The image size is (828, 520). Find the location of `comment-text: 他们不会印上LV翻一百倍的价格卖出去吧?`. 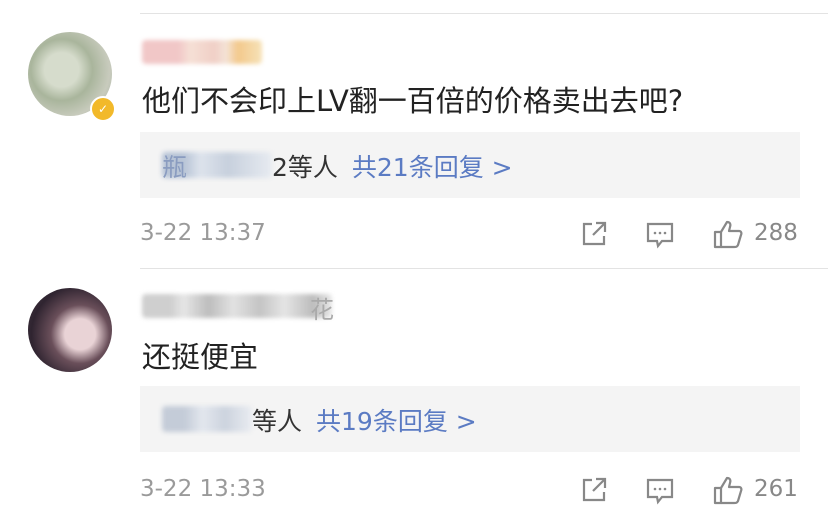

comment-text: 他们不会印上LV翻一百倍的价格卖出去吧? is located at coordinates (413, 101).